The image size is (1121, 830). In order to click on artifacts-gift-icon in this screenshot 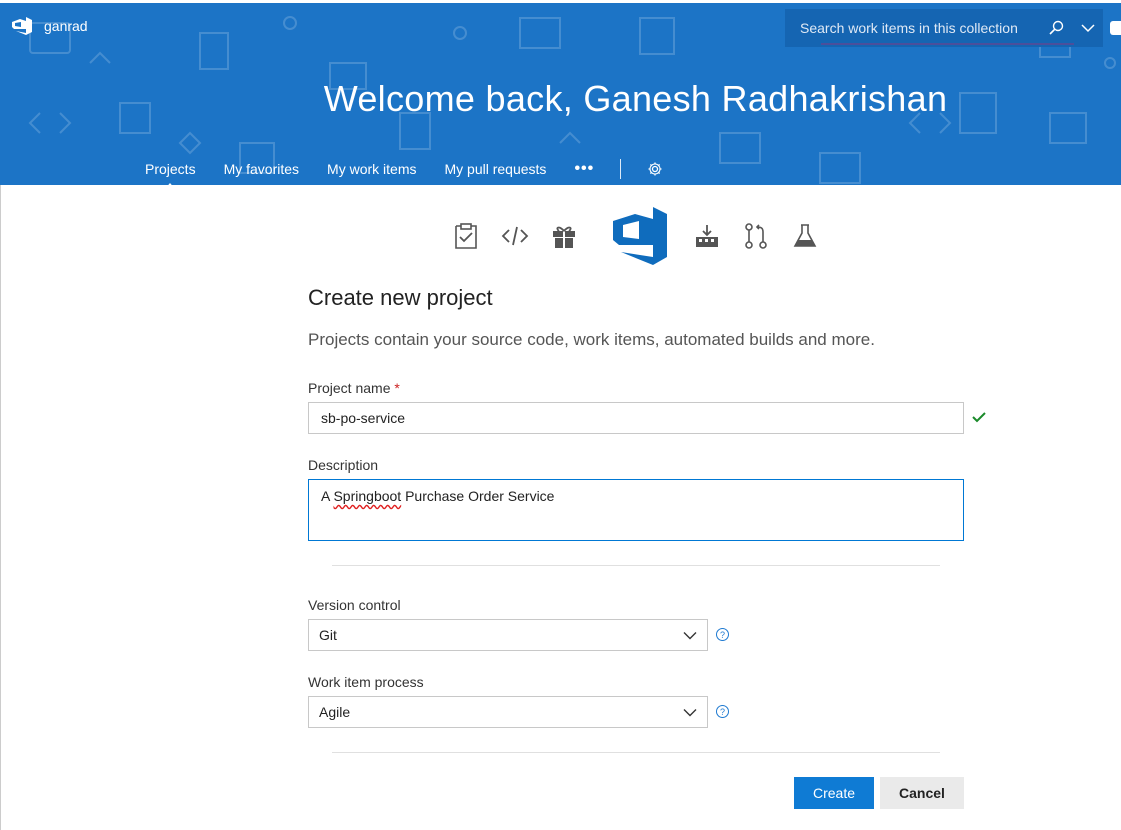, I will do `click(564, 236)`.